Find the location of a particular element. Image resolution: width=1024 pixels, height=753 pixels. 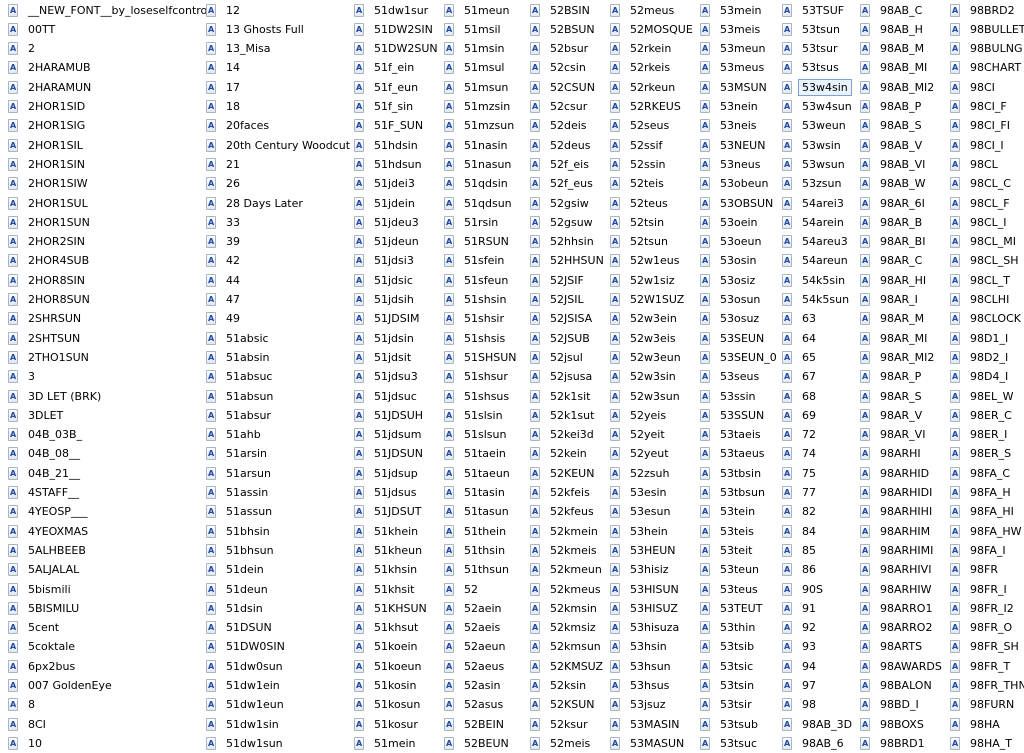

font-file-item: 98FR_I is located at coordinates (980, 589).